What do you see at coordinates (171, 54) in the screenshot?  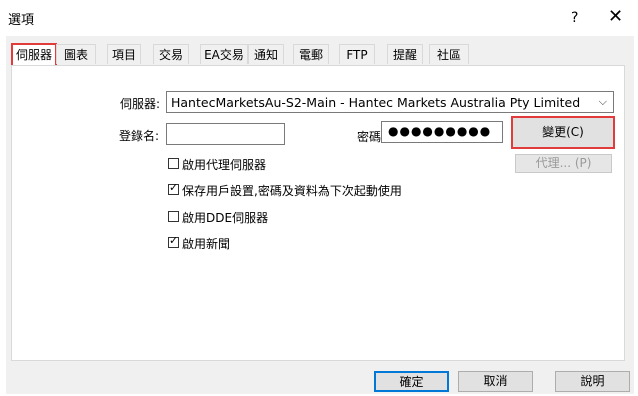 I see `tab-trade: 交易` at bounding box center [171, 54].